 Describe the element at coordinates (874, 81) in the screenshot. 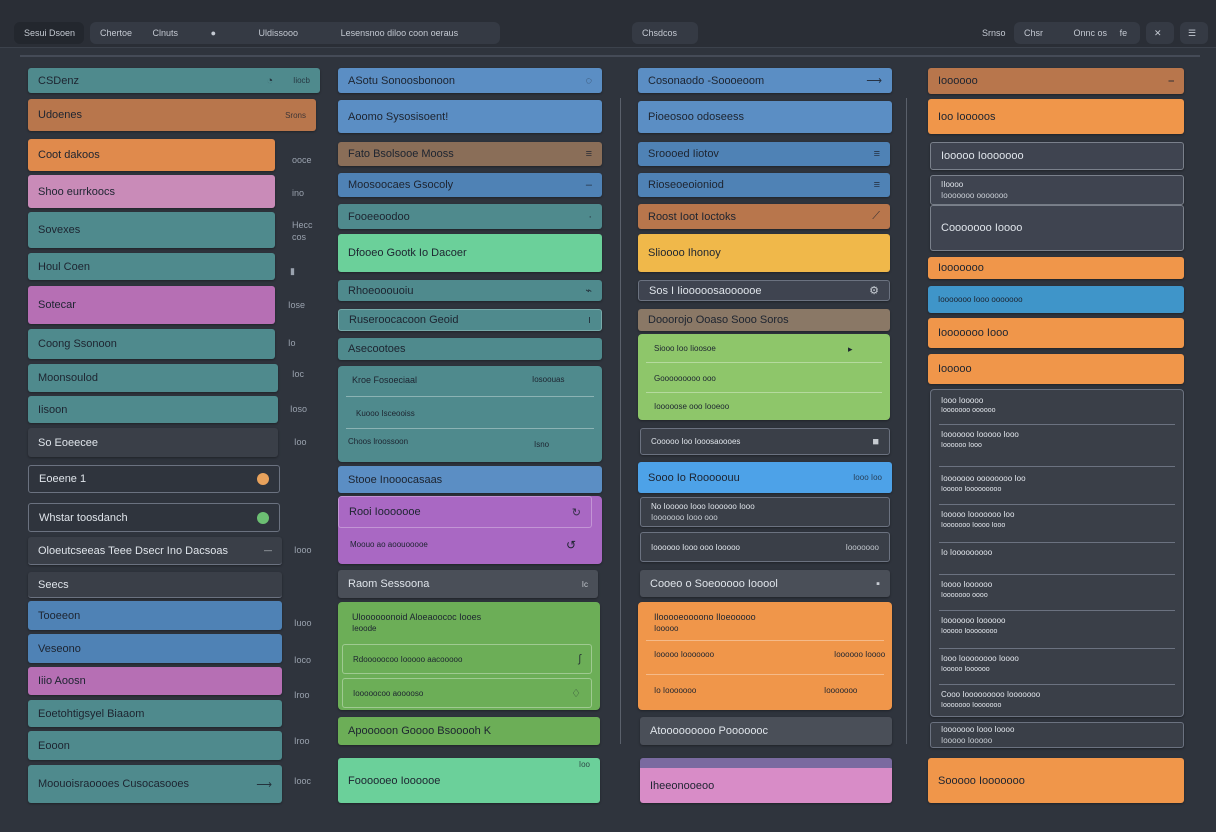

I see `arrow-right-icon: ⟶` at that location.